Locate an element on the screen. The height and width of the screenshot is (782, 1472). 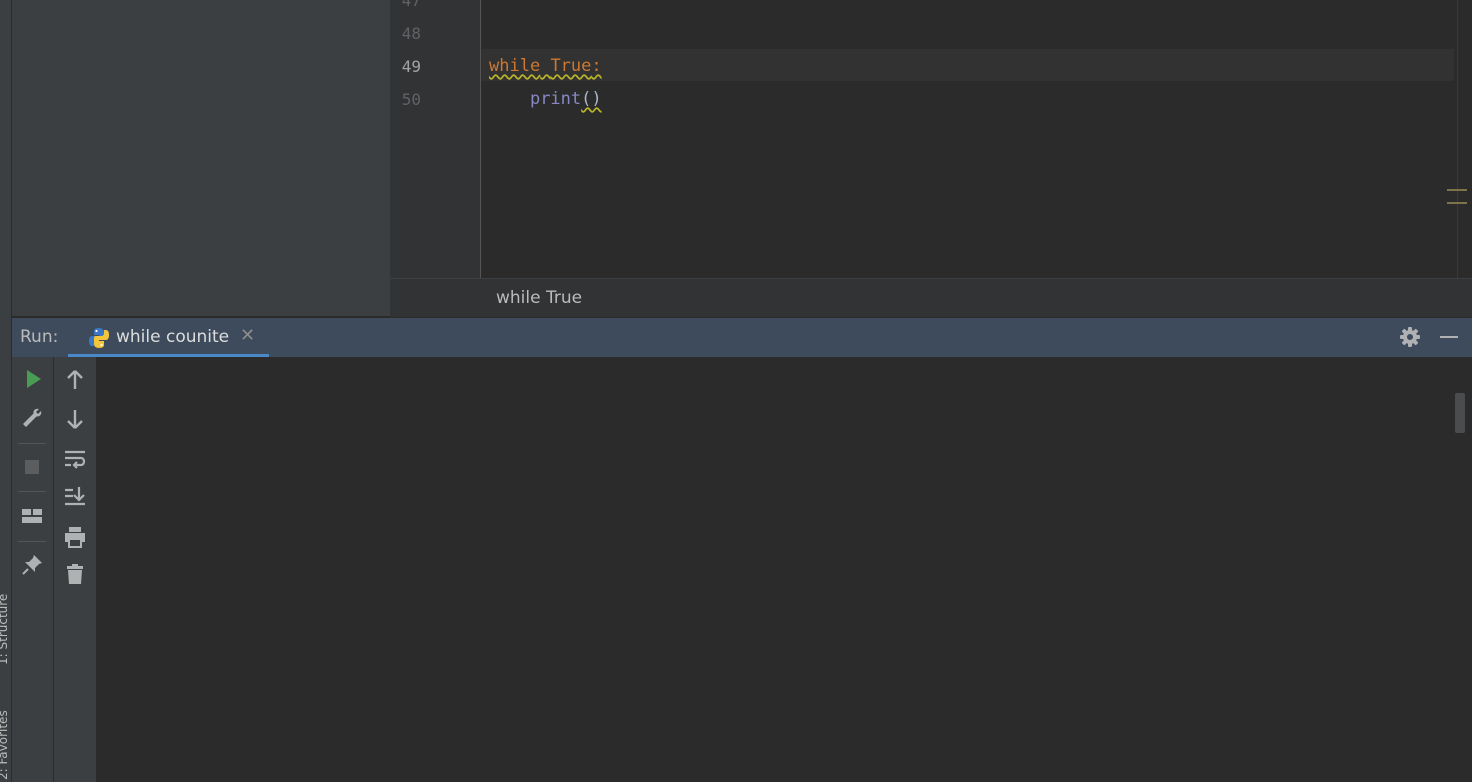
wrench-icon is located at coordinates (32, 418).